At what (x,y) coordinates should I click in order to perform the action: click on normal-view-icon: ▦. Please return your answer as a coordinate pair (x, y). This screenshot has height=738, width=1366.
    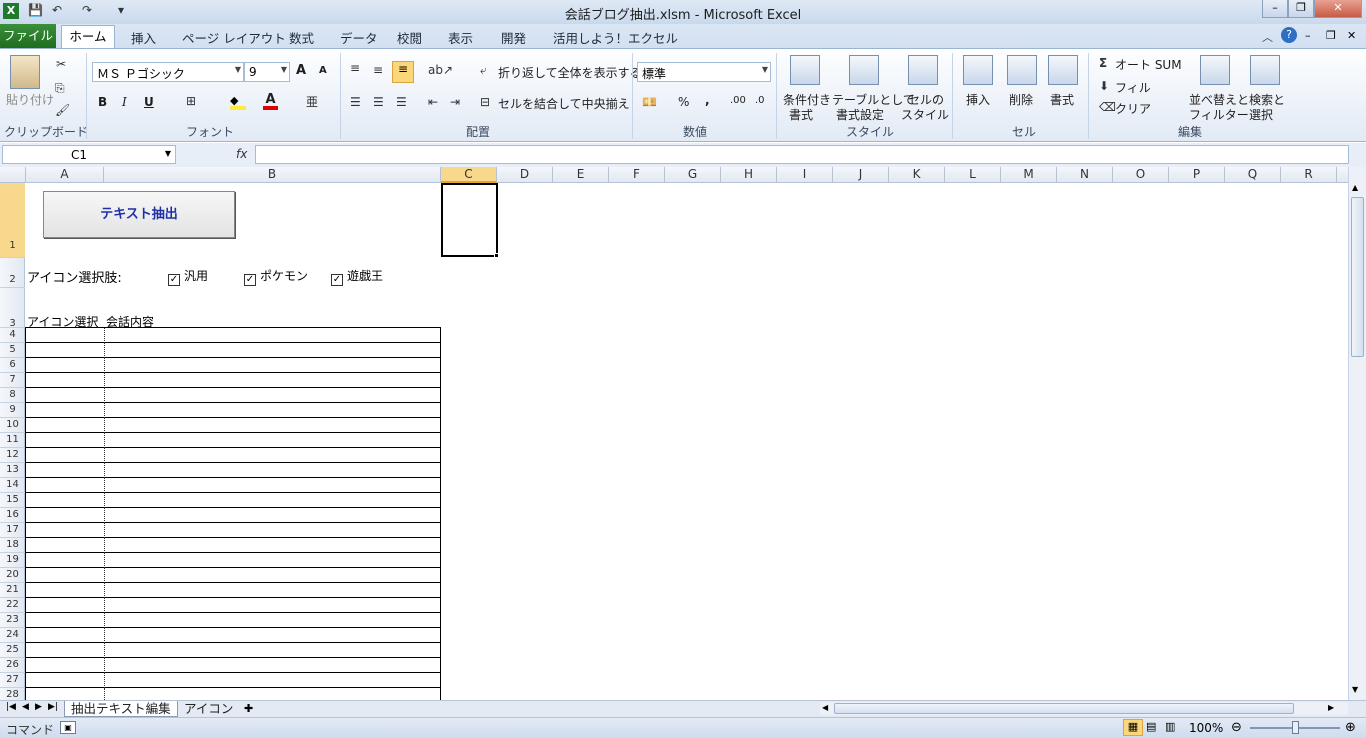
    Looking at the image, I should click on (1133, 727).